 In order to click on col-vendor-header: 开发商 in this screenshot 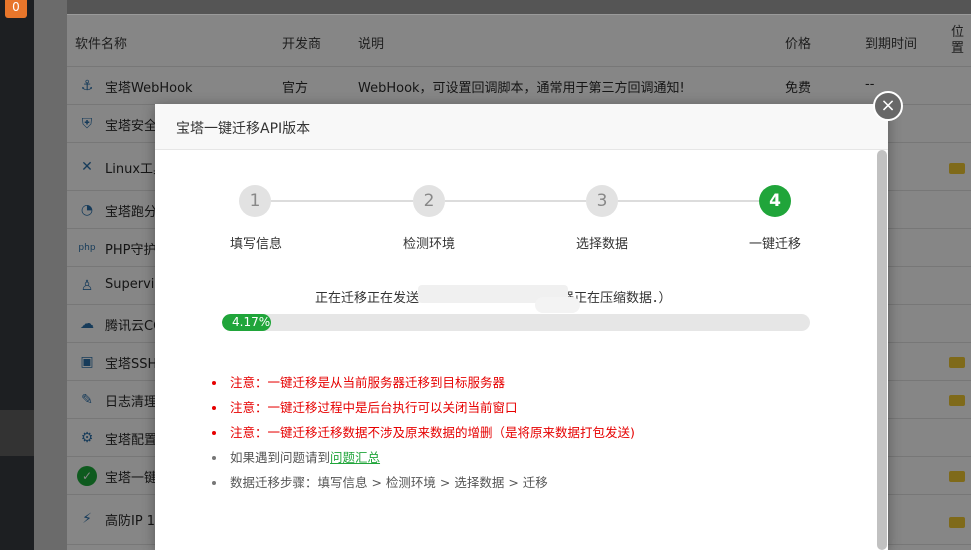, I will do `click(302, 44)`.